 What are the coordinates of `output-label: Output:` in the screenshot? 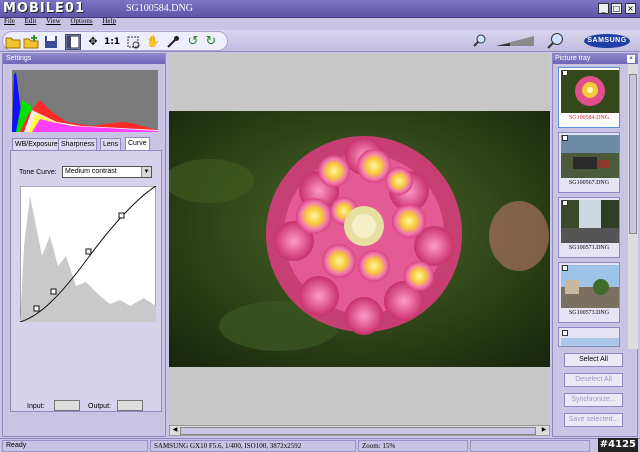 It's located at (99, 406).